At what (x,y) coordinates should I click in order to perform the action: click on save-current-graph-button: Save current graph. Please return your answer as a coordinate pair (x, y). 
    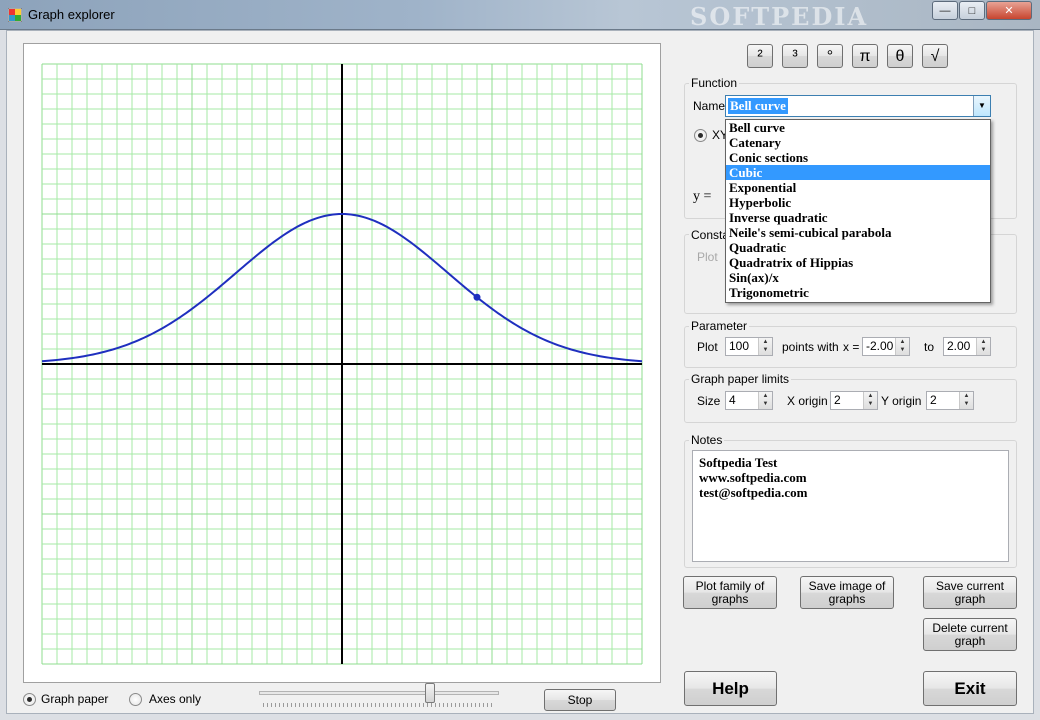
    Looking at the image, I should click on (970, 592).